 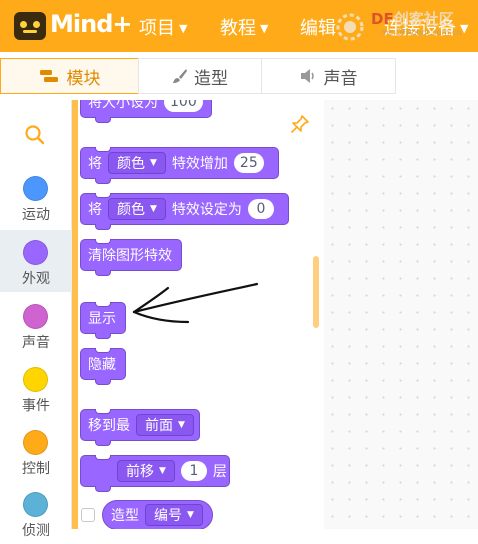 What do you see at coordinates (412, 19) in the screenshot?
I see `watermark-title: DF创客社区` at bounding box center [412, 19].